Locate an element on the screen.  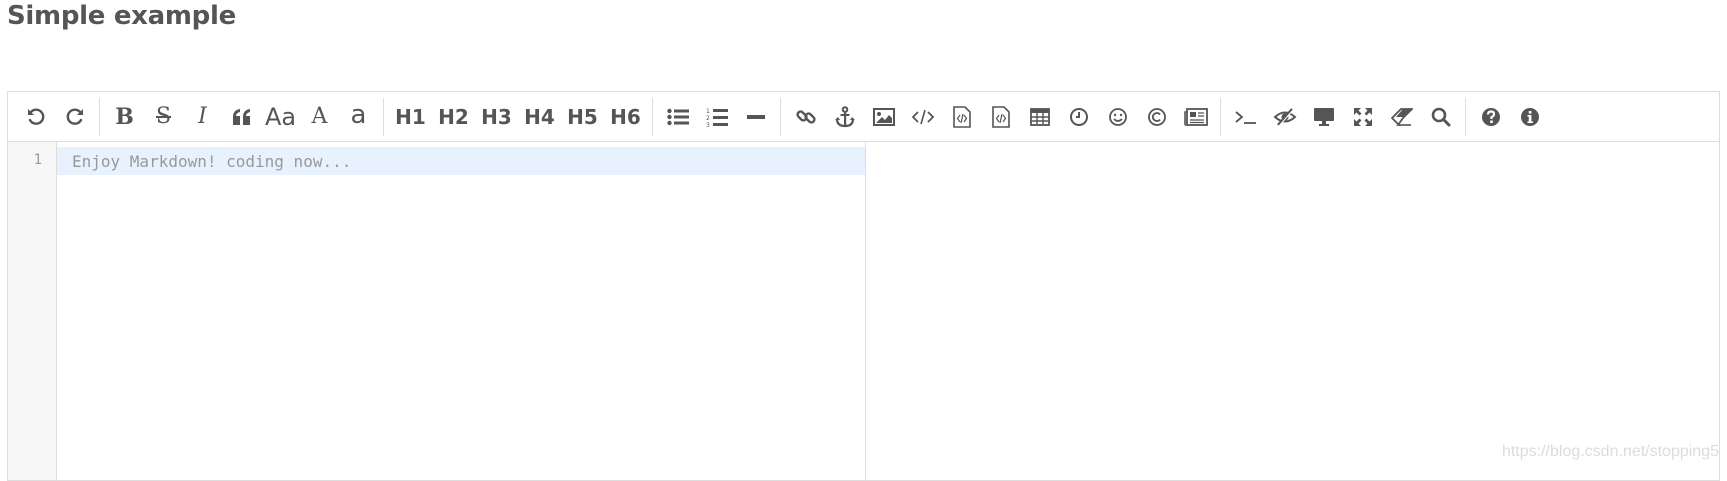
heading-group: H1 H2 H3 H4 H5 H6 is located at coordinates (518, 116).